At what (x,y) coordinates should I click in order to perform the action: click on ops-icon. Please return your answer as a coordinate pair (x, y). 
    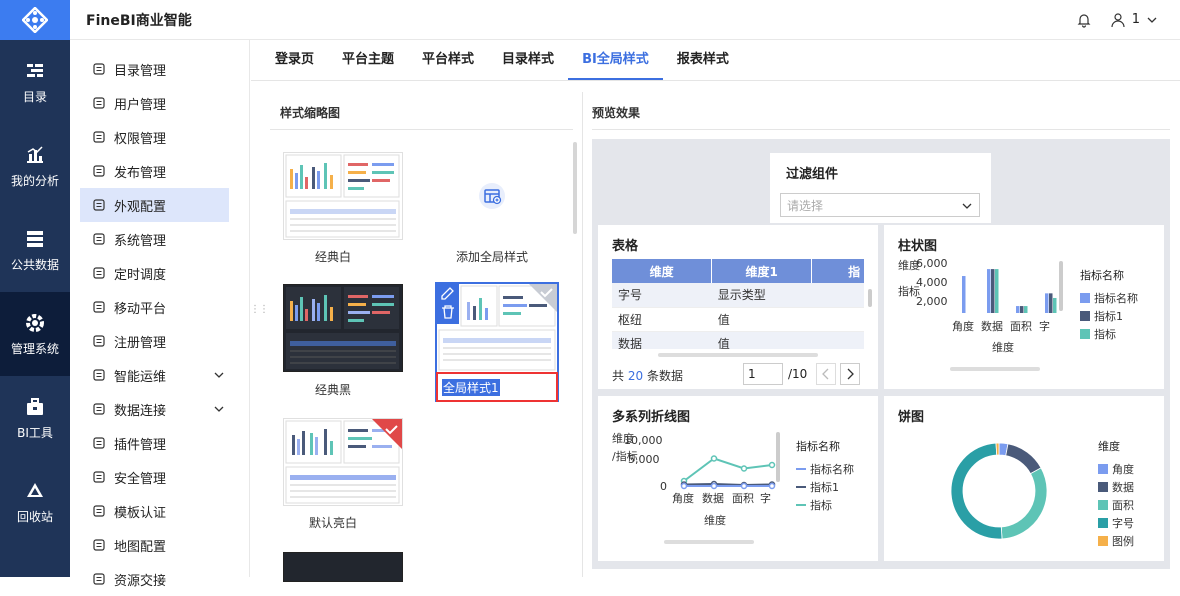
    Looking at the image, I should click on (99, 375).